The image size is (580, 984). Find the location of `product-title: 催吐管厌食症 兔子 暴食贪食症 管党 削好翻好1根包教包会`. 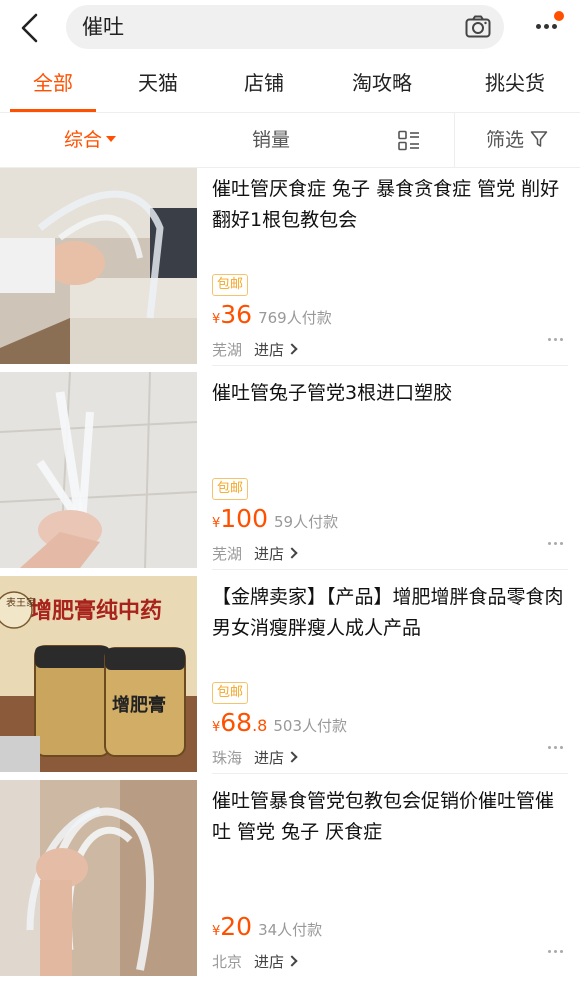

product-title: 催吐管厌食症 兔子 暴食贪食症 管党 削好翻好1根包教包会 is located at coordinates (390, 205).